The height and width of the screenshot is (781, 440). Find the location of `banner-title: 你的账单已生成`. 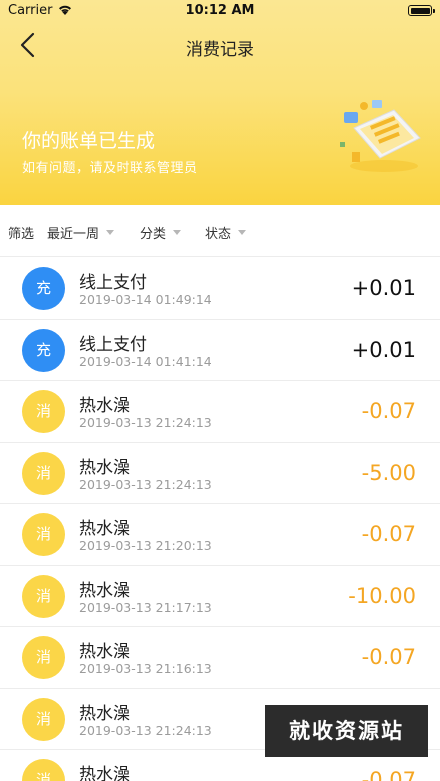

banner-title: 你的账单已生成 is located at coordinates (89, 141).